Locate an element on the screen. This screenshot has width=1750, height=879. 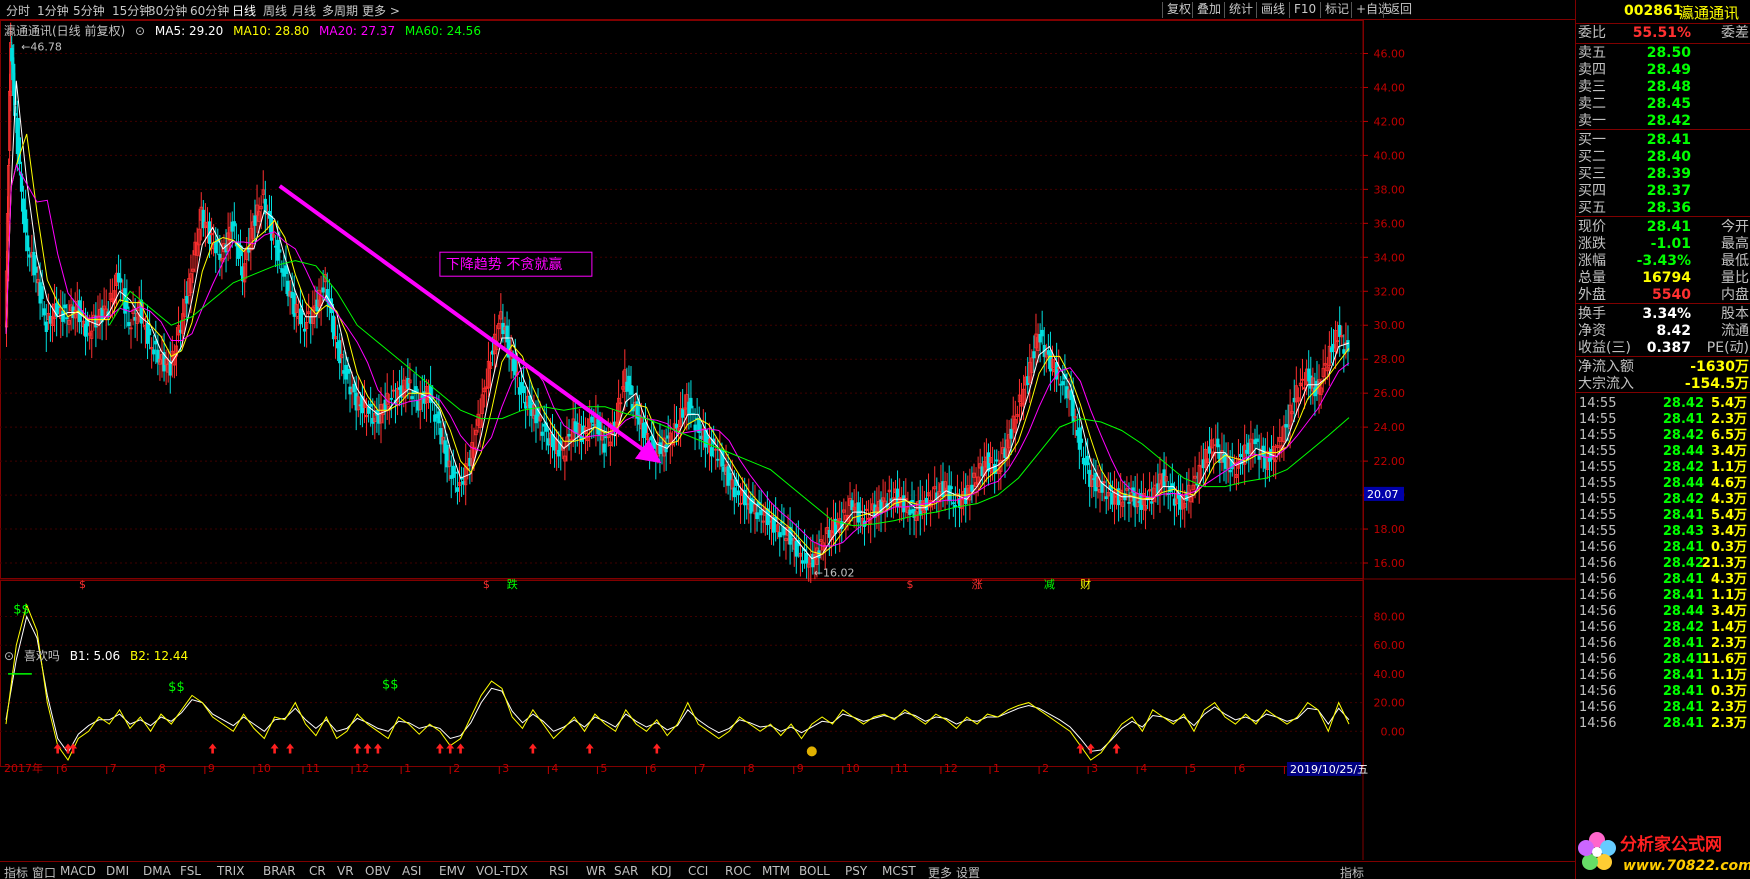
indicator-tab: SAR is located at coordinates (626, 871).